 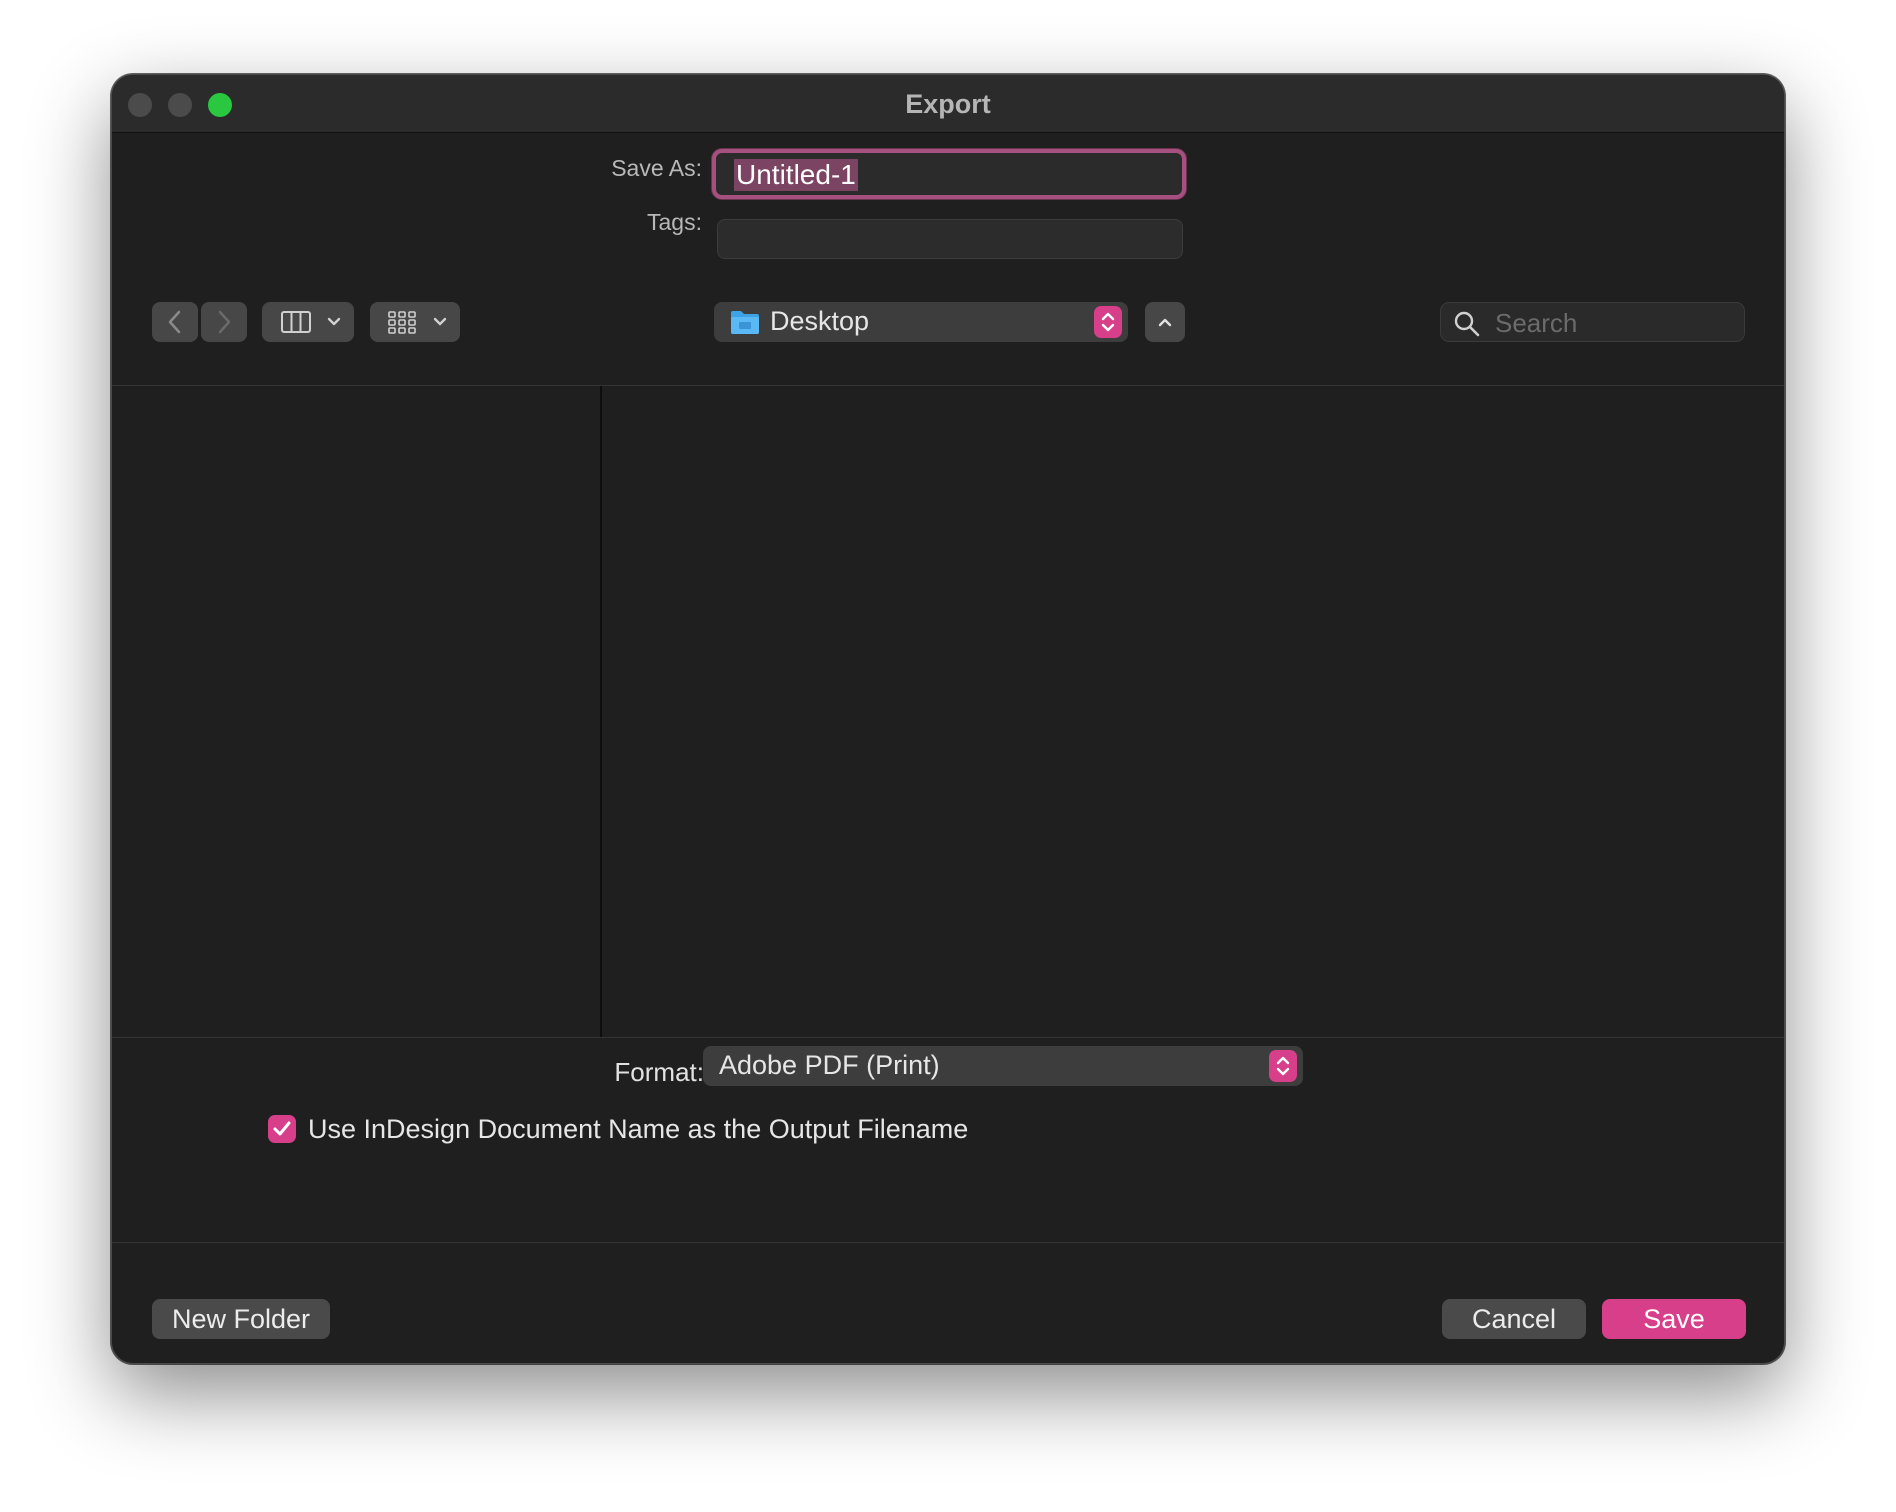 What do you see at coordinates (356, 711) in the screenshot?
I see `sidebar` at bounding box center [356, 711].